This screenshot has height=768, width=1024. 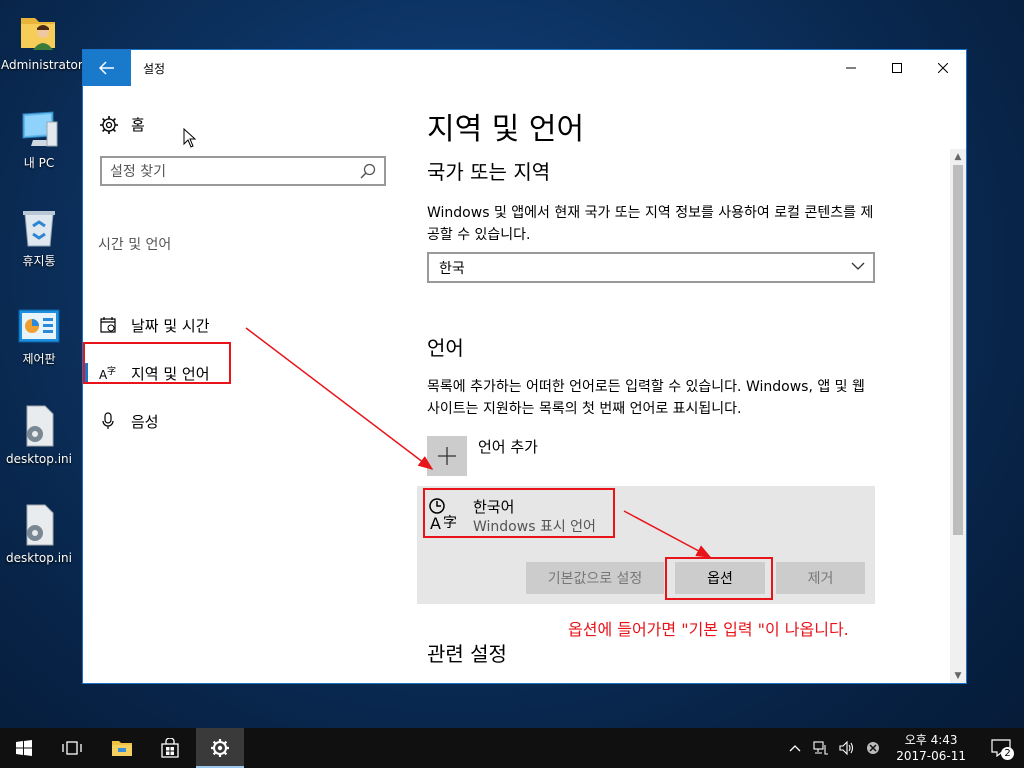 I want to click on minimize-icon, so click(x=851, y=68).